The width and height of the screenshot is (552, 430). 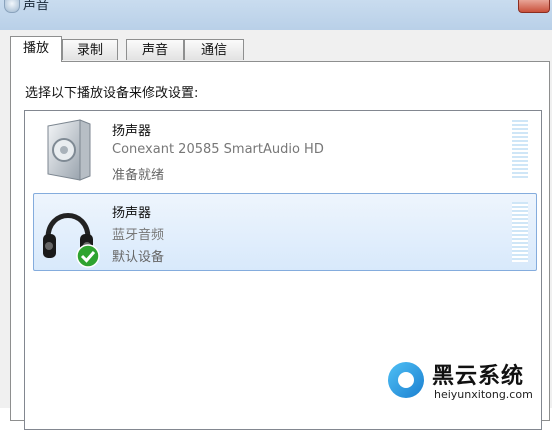 What do you see at coordinates (112, 93) in the screenshot?
I see `instruction-text: 选择以下播放设备来修改设置:` at bounding box center [112, 93].